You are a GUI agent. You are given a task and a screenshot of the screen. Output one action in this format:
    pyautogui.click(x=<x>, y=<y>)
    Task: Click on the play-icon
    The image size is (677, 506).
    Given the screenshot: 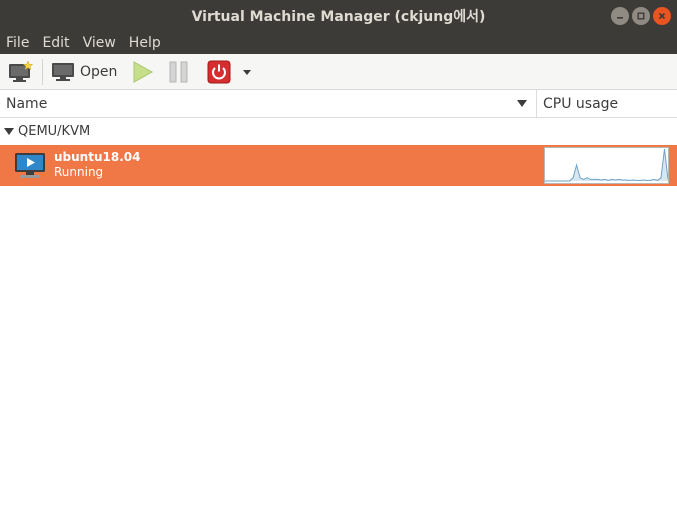 What is the action you would take?
    pyautogui.click(x=143, y=71)
    